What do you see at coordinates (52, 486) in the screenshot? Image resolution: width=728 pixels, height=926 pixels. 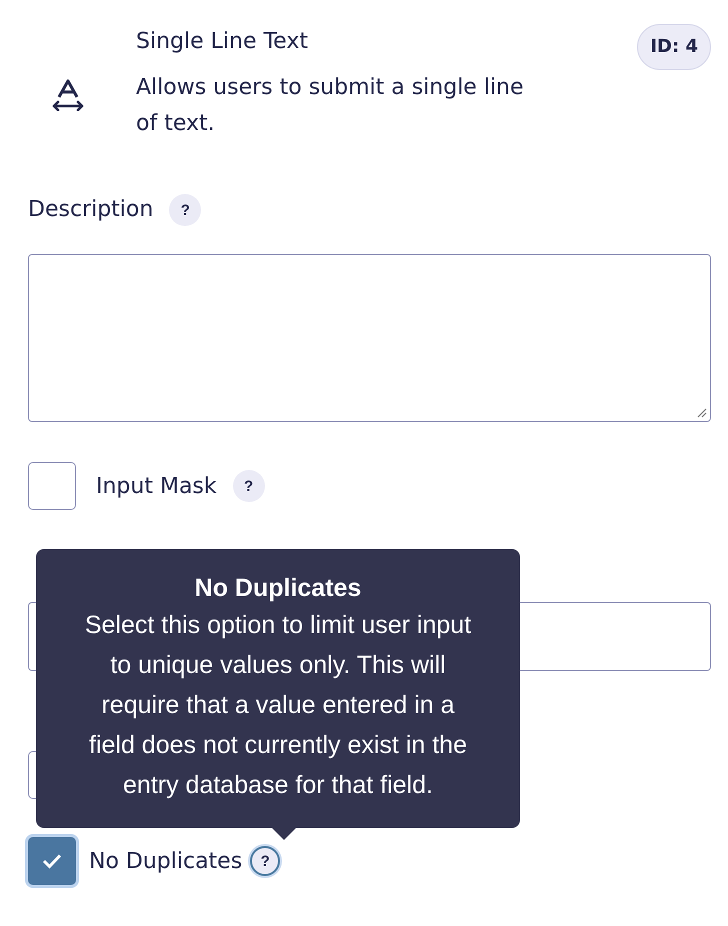 I see `input-mask-checkbox` at bounding box center [52, 486].